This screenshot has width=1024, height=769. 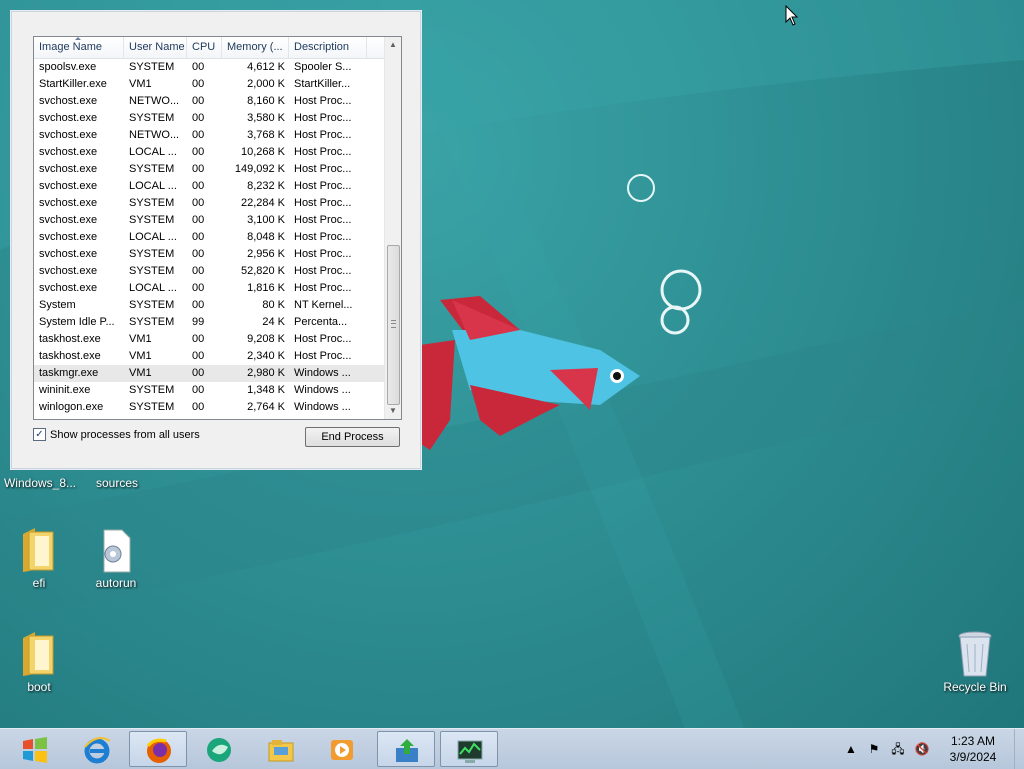 What do you see at coordinates (266, 84) in the screenshot?
I see `memory-cell: 2,000 K` at bounding box center [266, 84].